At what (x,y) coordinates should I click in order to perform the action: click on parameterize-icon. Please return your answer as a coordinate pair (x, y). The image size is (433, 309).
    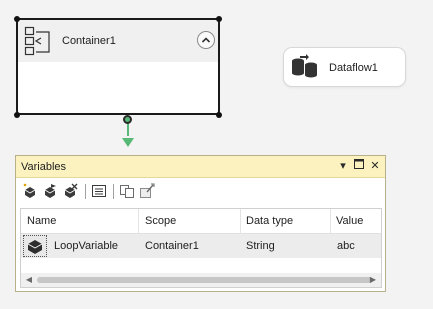
    Looking at the image, I should click on (147, 191).